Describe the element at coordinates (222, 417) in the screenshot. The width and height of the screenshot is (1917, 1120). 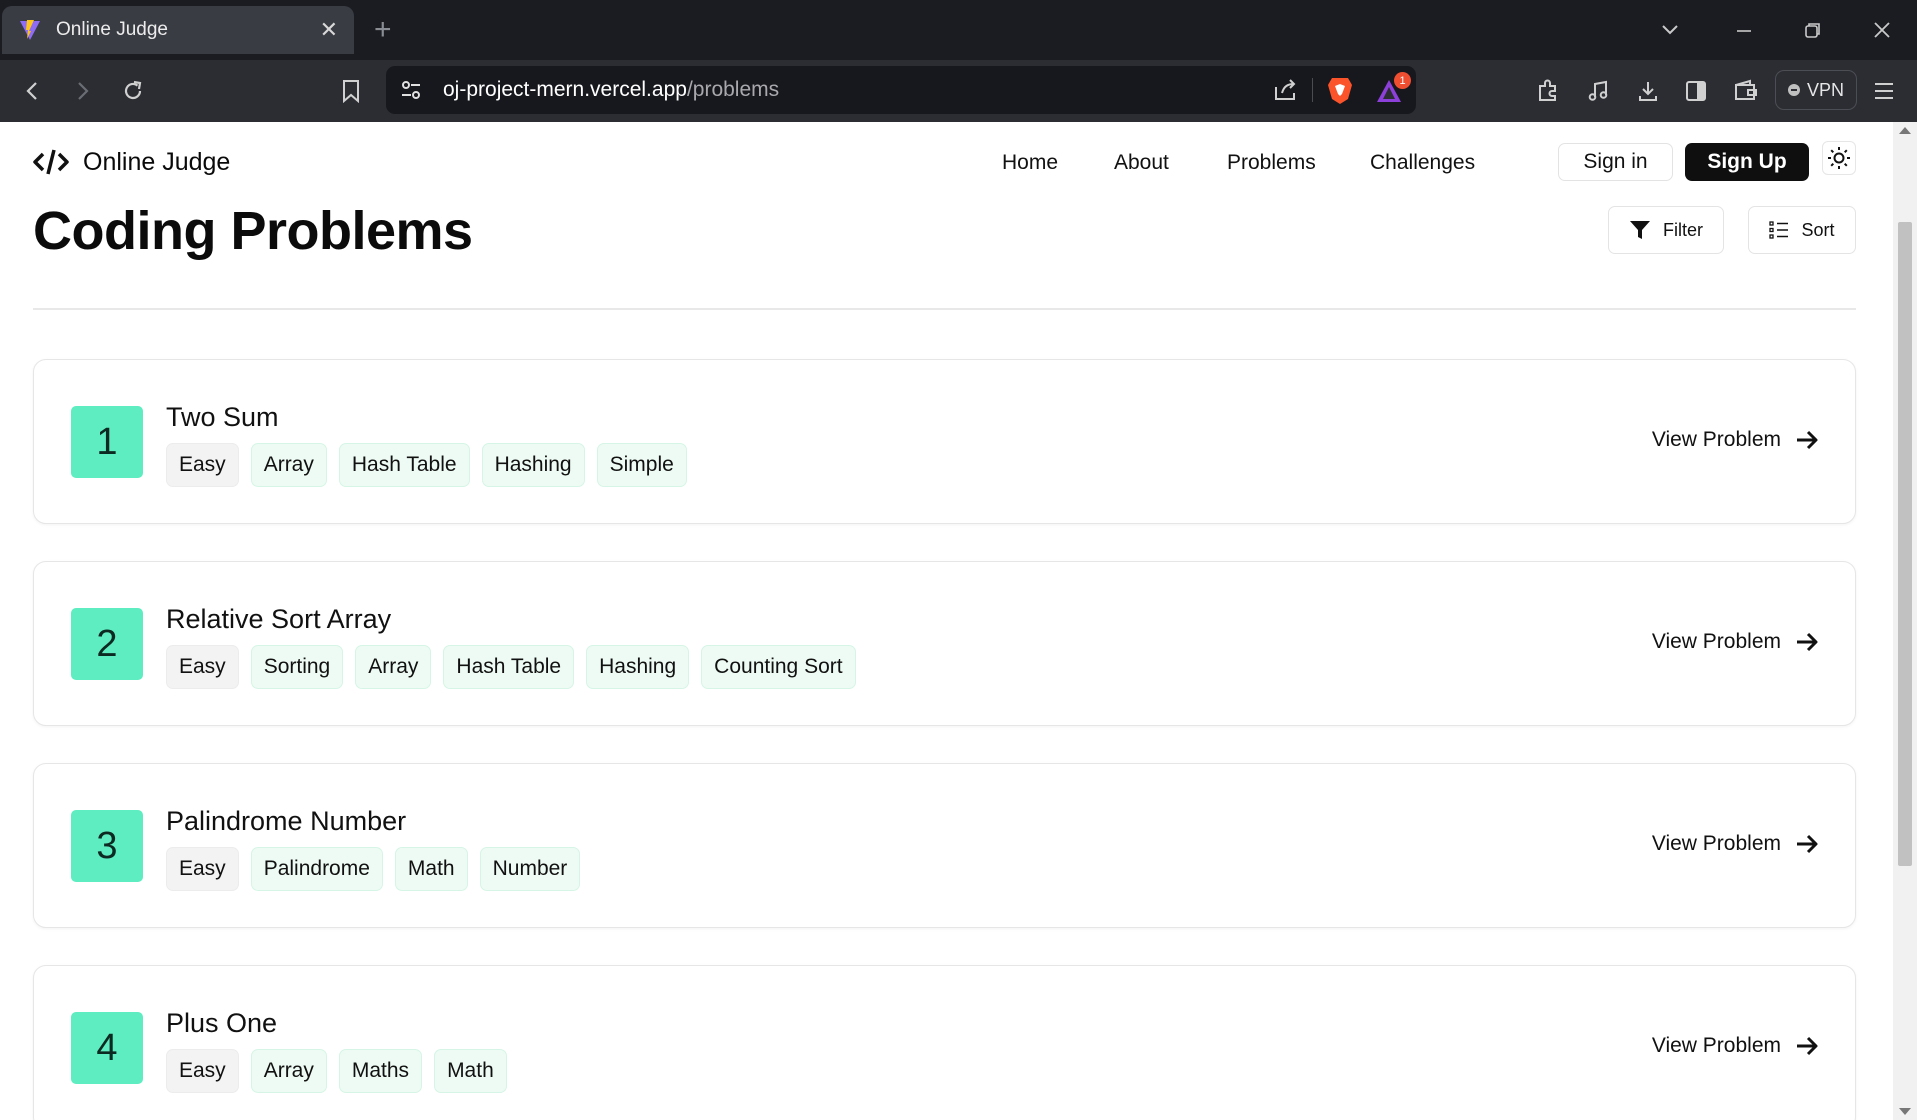
I see `problem-title: Two Sum` at that location.